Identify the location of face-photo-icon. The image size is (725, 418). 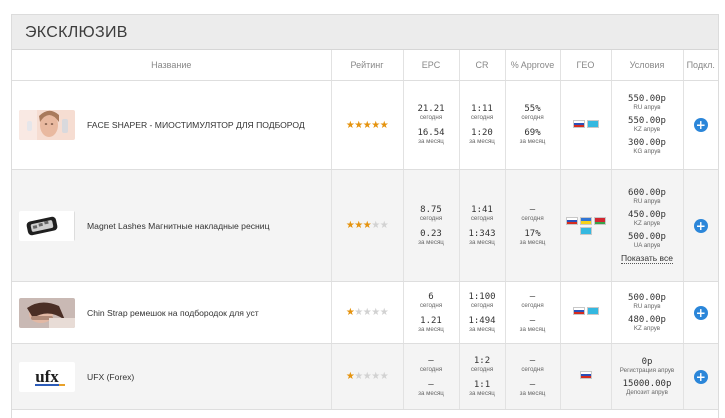
(47, 125).